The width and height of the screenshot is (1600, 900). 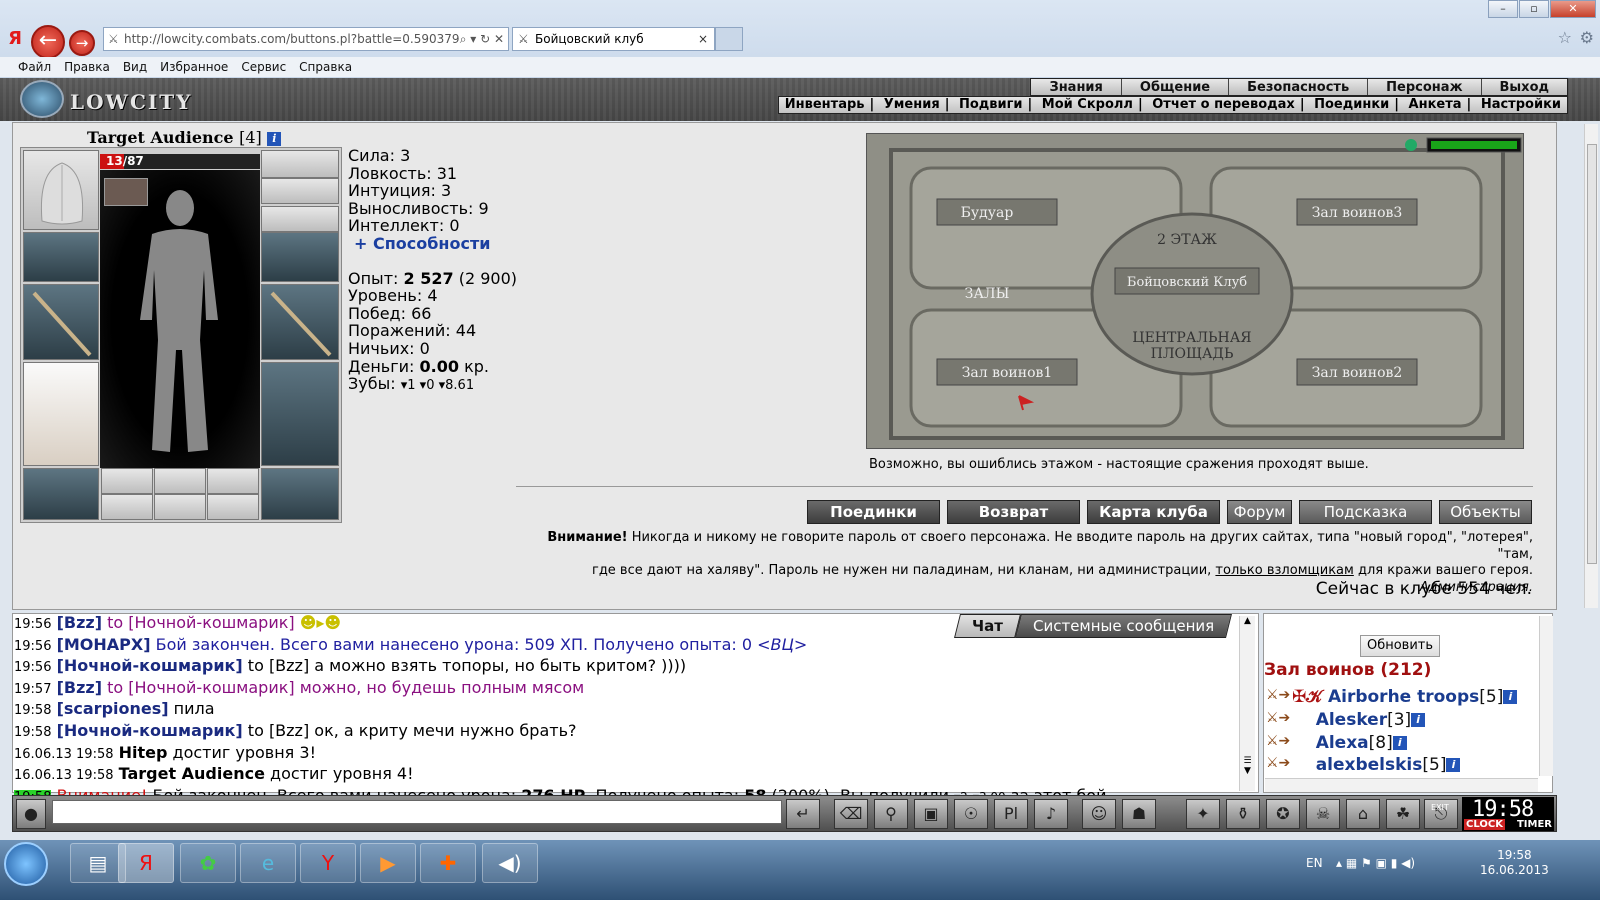 I want to click on browser-tab: ⚔ Бойцовский клуб ×, so click(x=613, y=39).